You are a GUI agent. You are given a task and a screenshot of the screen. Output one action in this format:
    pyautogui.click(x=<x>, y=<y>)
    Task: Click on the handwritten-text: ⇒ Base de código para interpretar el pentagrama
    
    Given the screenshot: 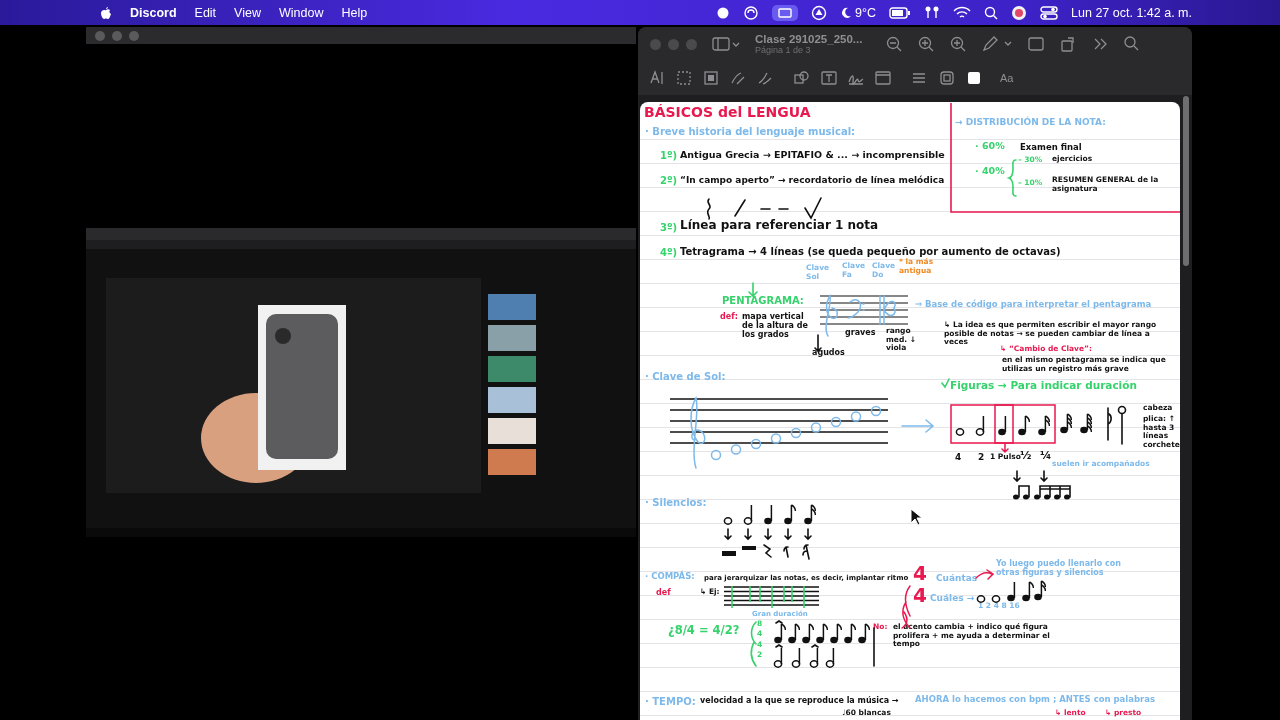 What is the action you would take?
    pyautogui.click(x=1033, y=305)
    